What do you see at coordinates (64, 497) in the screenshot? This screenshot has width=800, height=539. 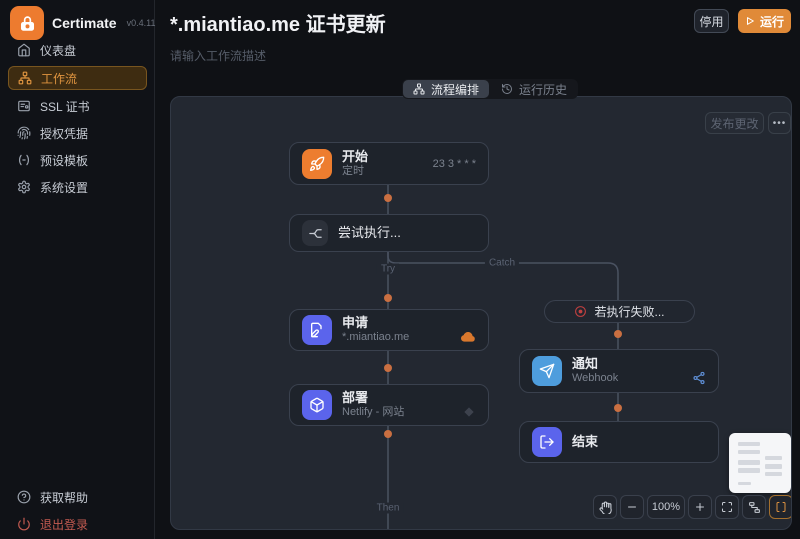 I see `sidebar-item-label: 获取帮助` at bounding box center [64, 497].